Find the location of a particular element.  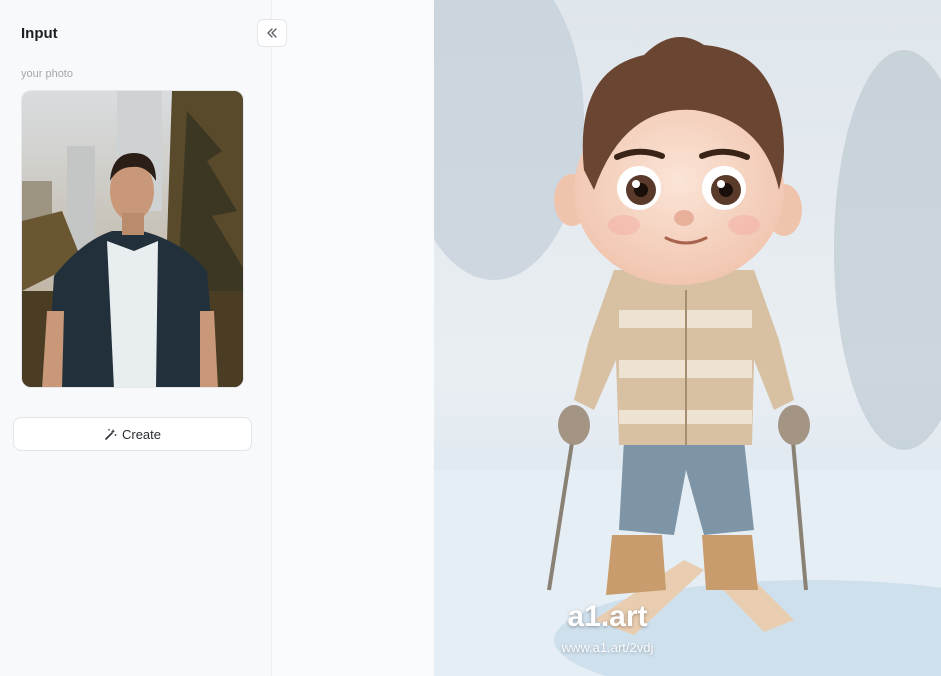

collapse-panel-button is located at coordinates (272, 33).